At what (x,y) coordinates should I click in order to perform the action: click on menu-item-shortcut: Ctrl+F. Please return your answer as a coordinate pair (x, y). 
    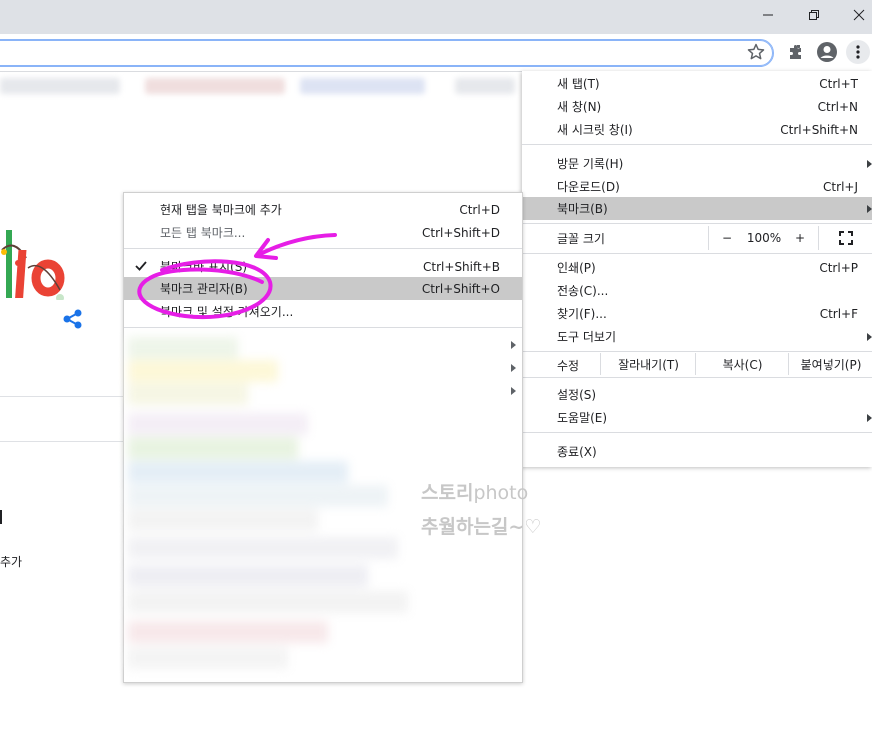
    Looking at the image, I should click on (838, 313).